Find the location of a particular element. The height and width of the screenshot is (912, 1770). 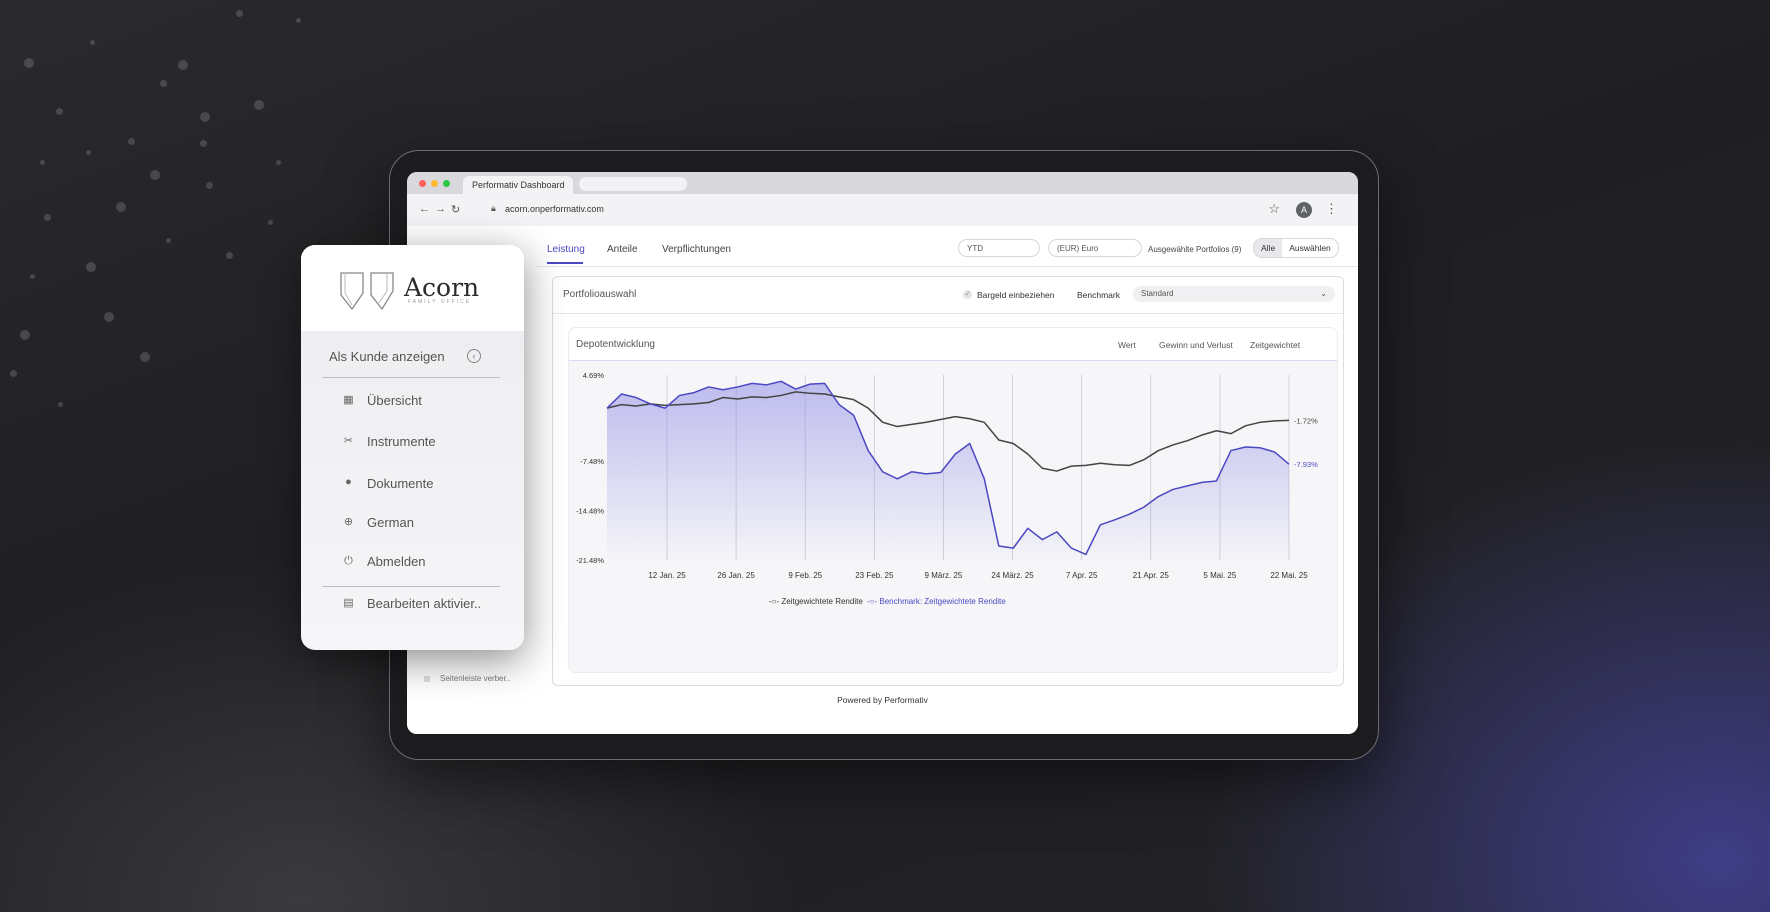

new-tab-button is located at coordinates (633, 184).